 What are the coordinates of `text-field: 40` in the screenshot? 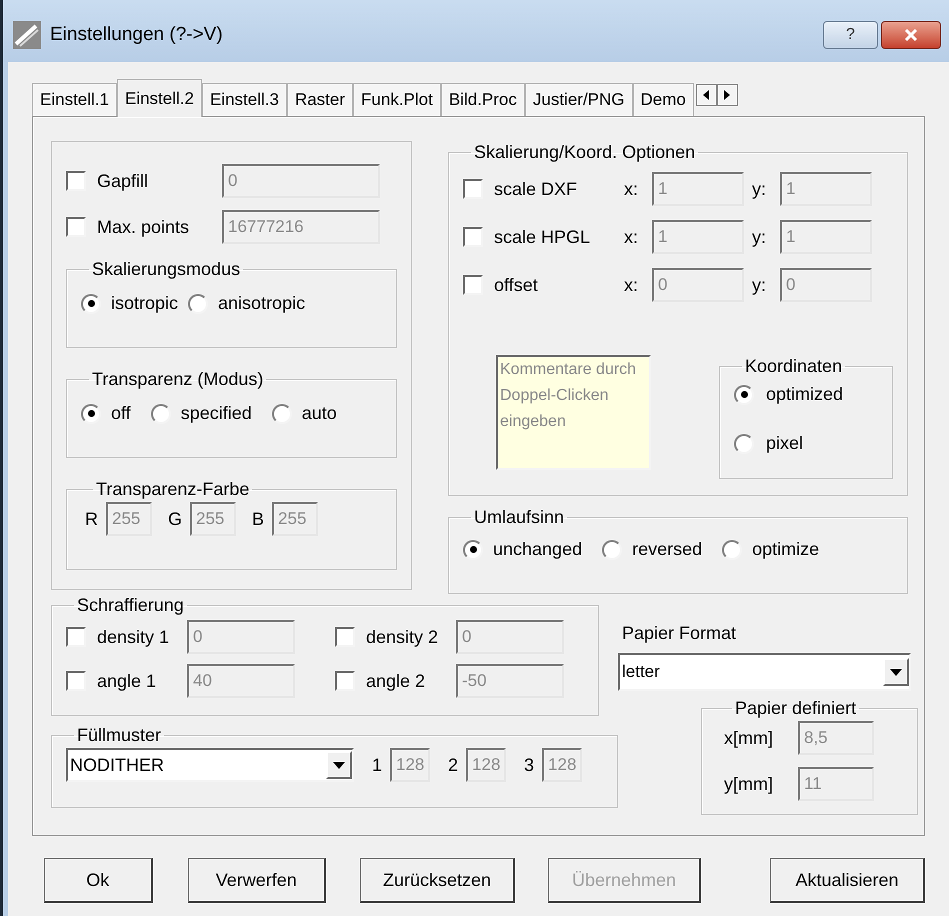 It's located at (241, 681).